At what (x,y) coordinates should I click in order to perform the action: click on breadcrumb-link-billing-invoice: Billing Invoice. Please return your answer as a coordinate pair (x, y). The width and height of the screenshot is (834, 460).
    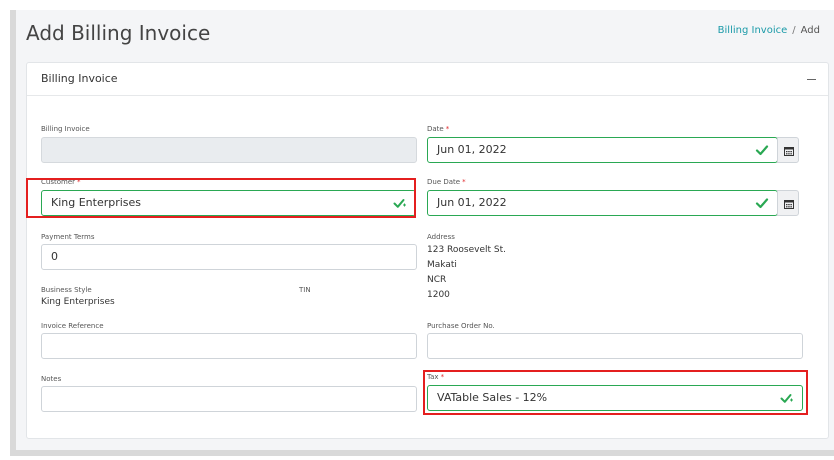
    Looking at the image, I should click on (753, 30).